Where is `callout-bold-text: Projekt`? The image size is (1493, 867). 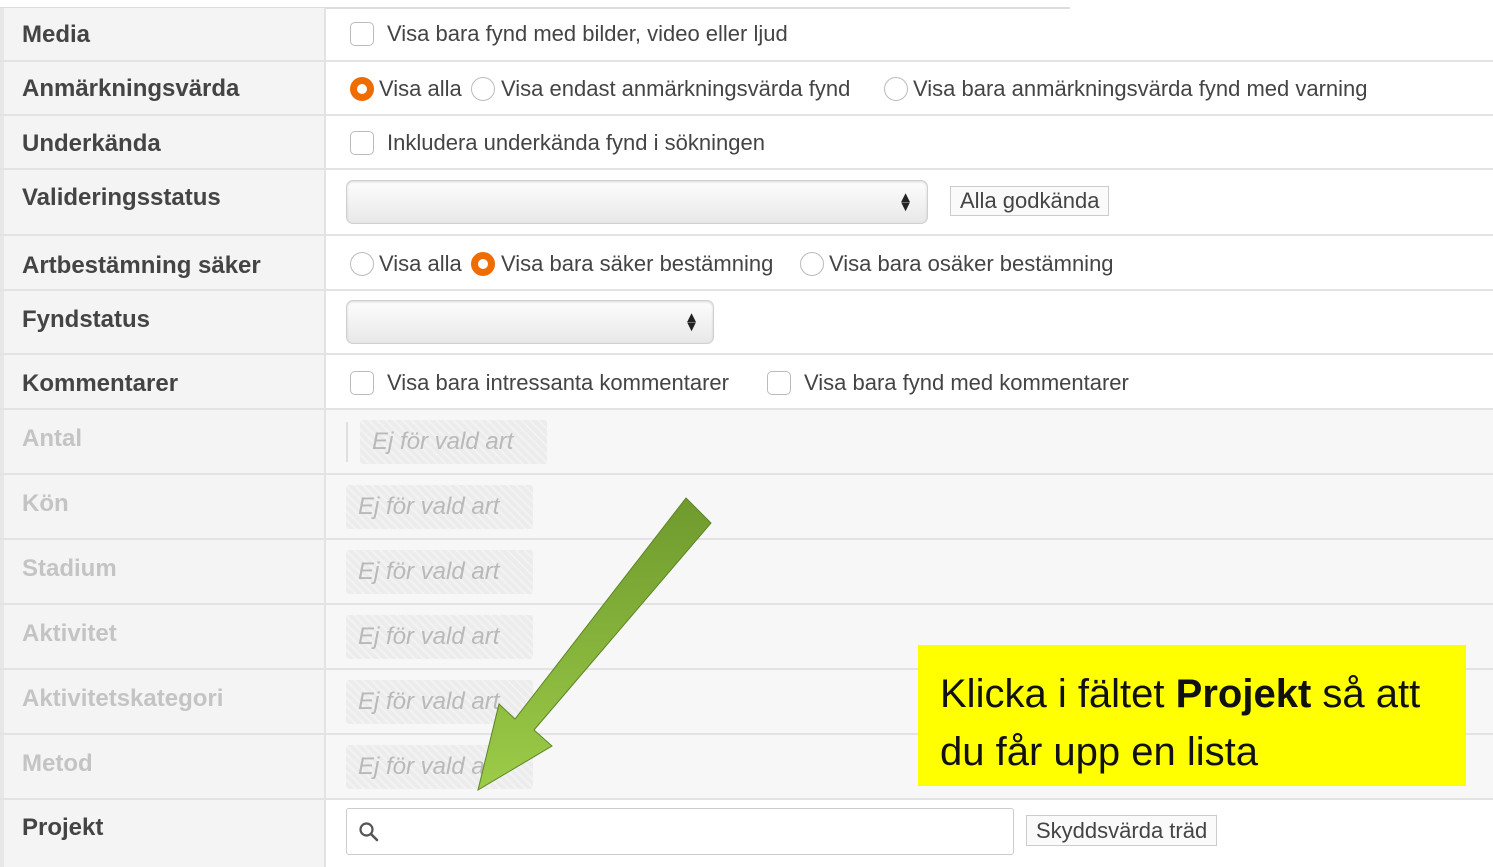
callout-bold-text: Projekt is located at coordinates (1243, 694).